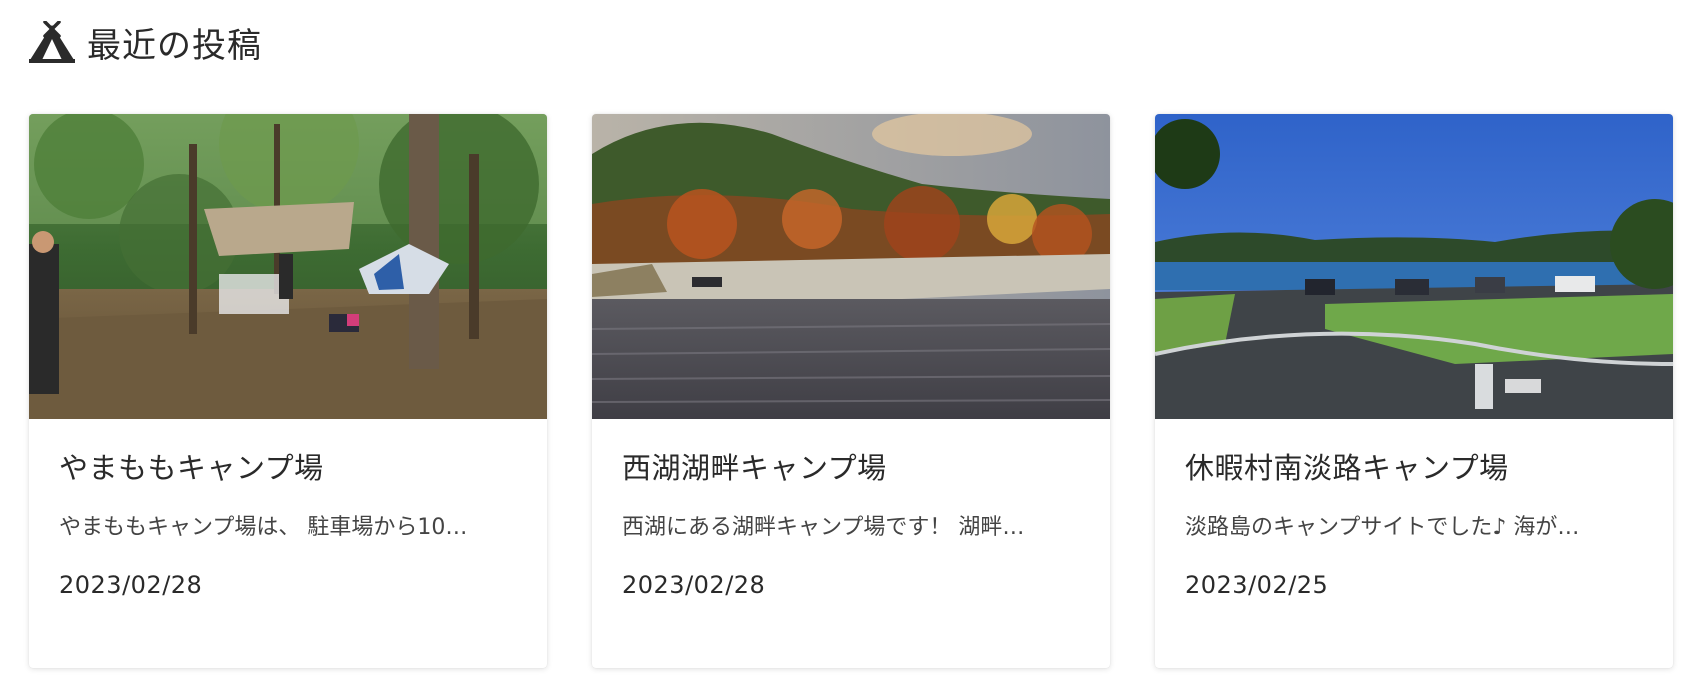 The image size is (1701, 682). What do you see at coordinates (52, 42) in the screenshot?
I see `tent-icon` at bounding box center [52, 42].